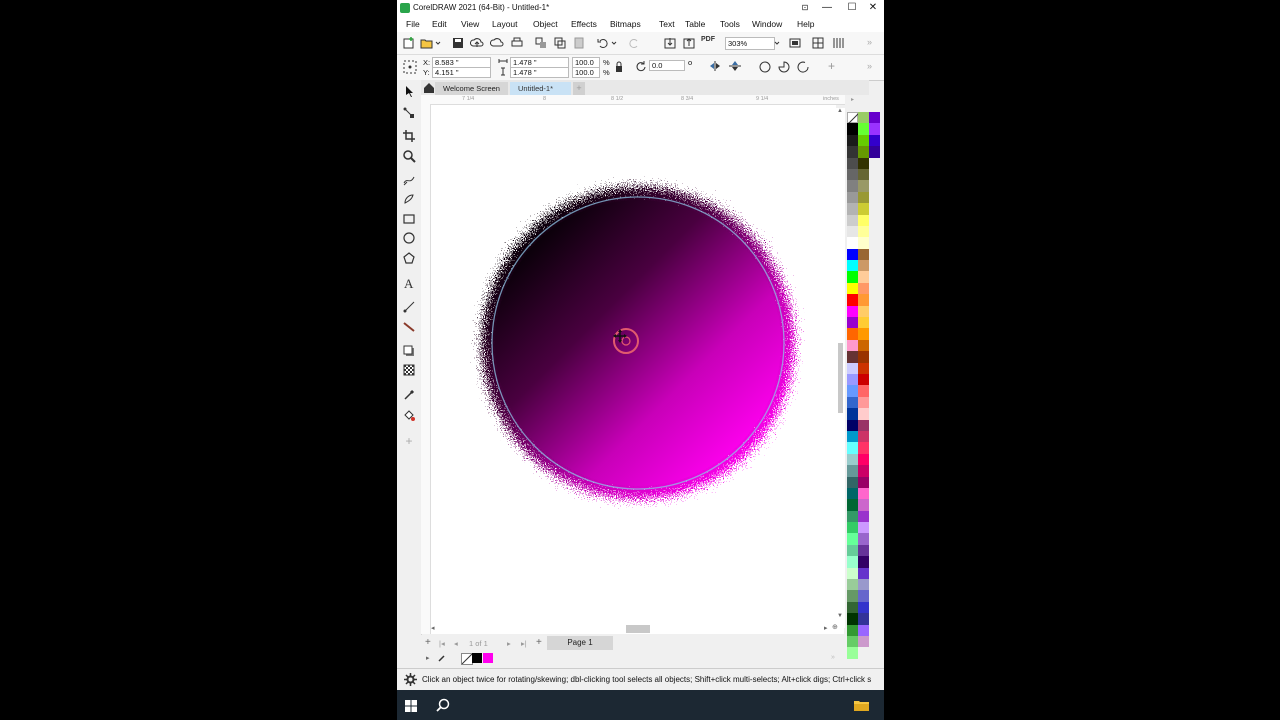 The image size is (1280, 720). Describe the element at coordinates (409, 395) in the screenshot. I see `eyedropper-tool-icon` at that location.